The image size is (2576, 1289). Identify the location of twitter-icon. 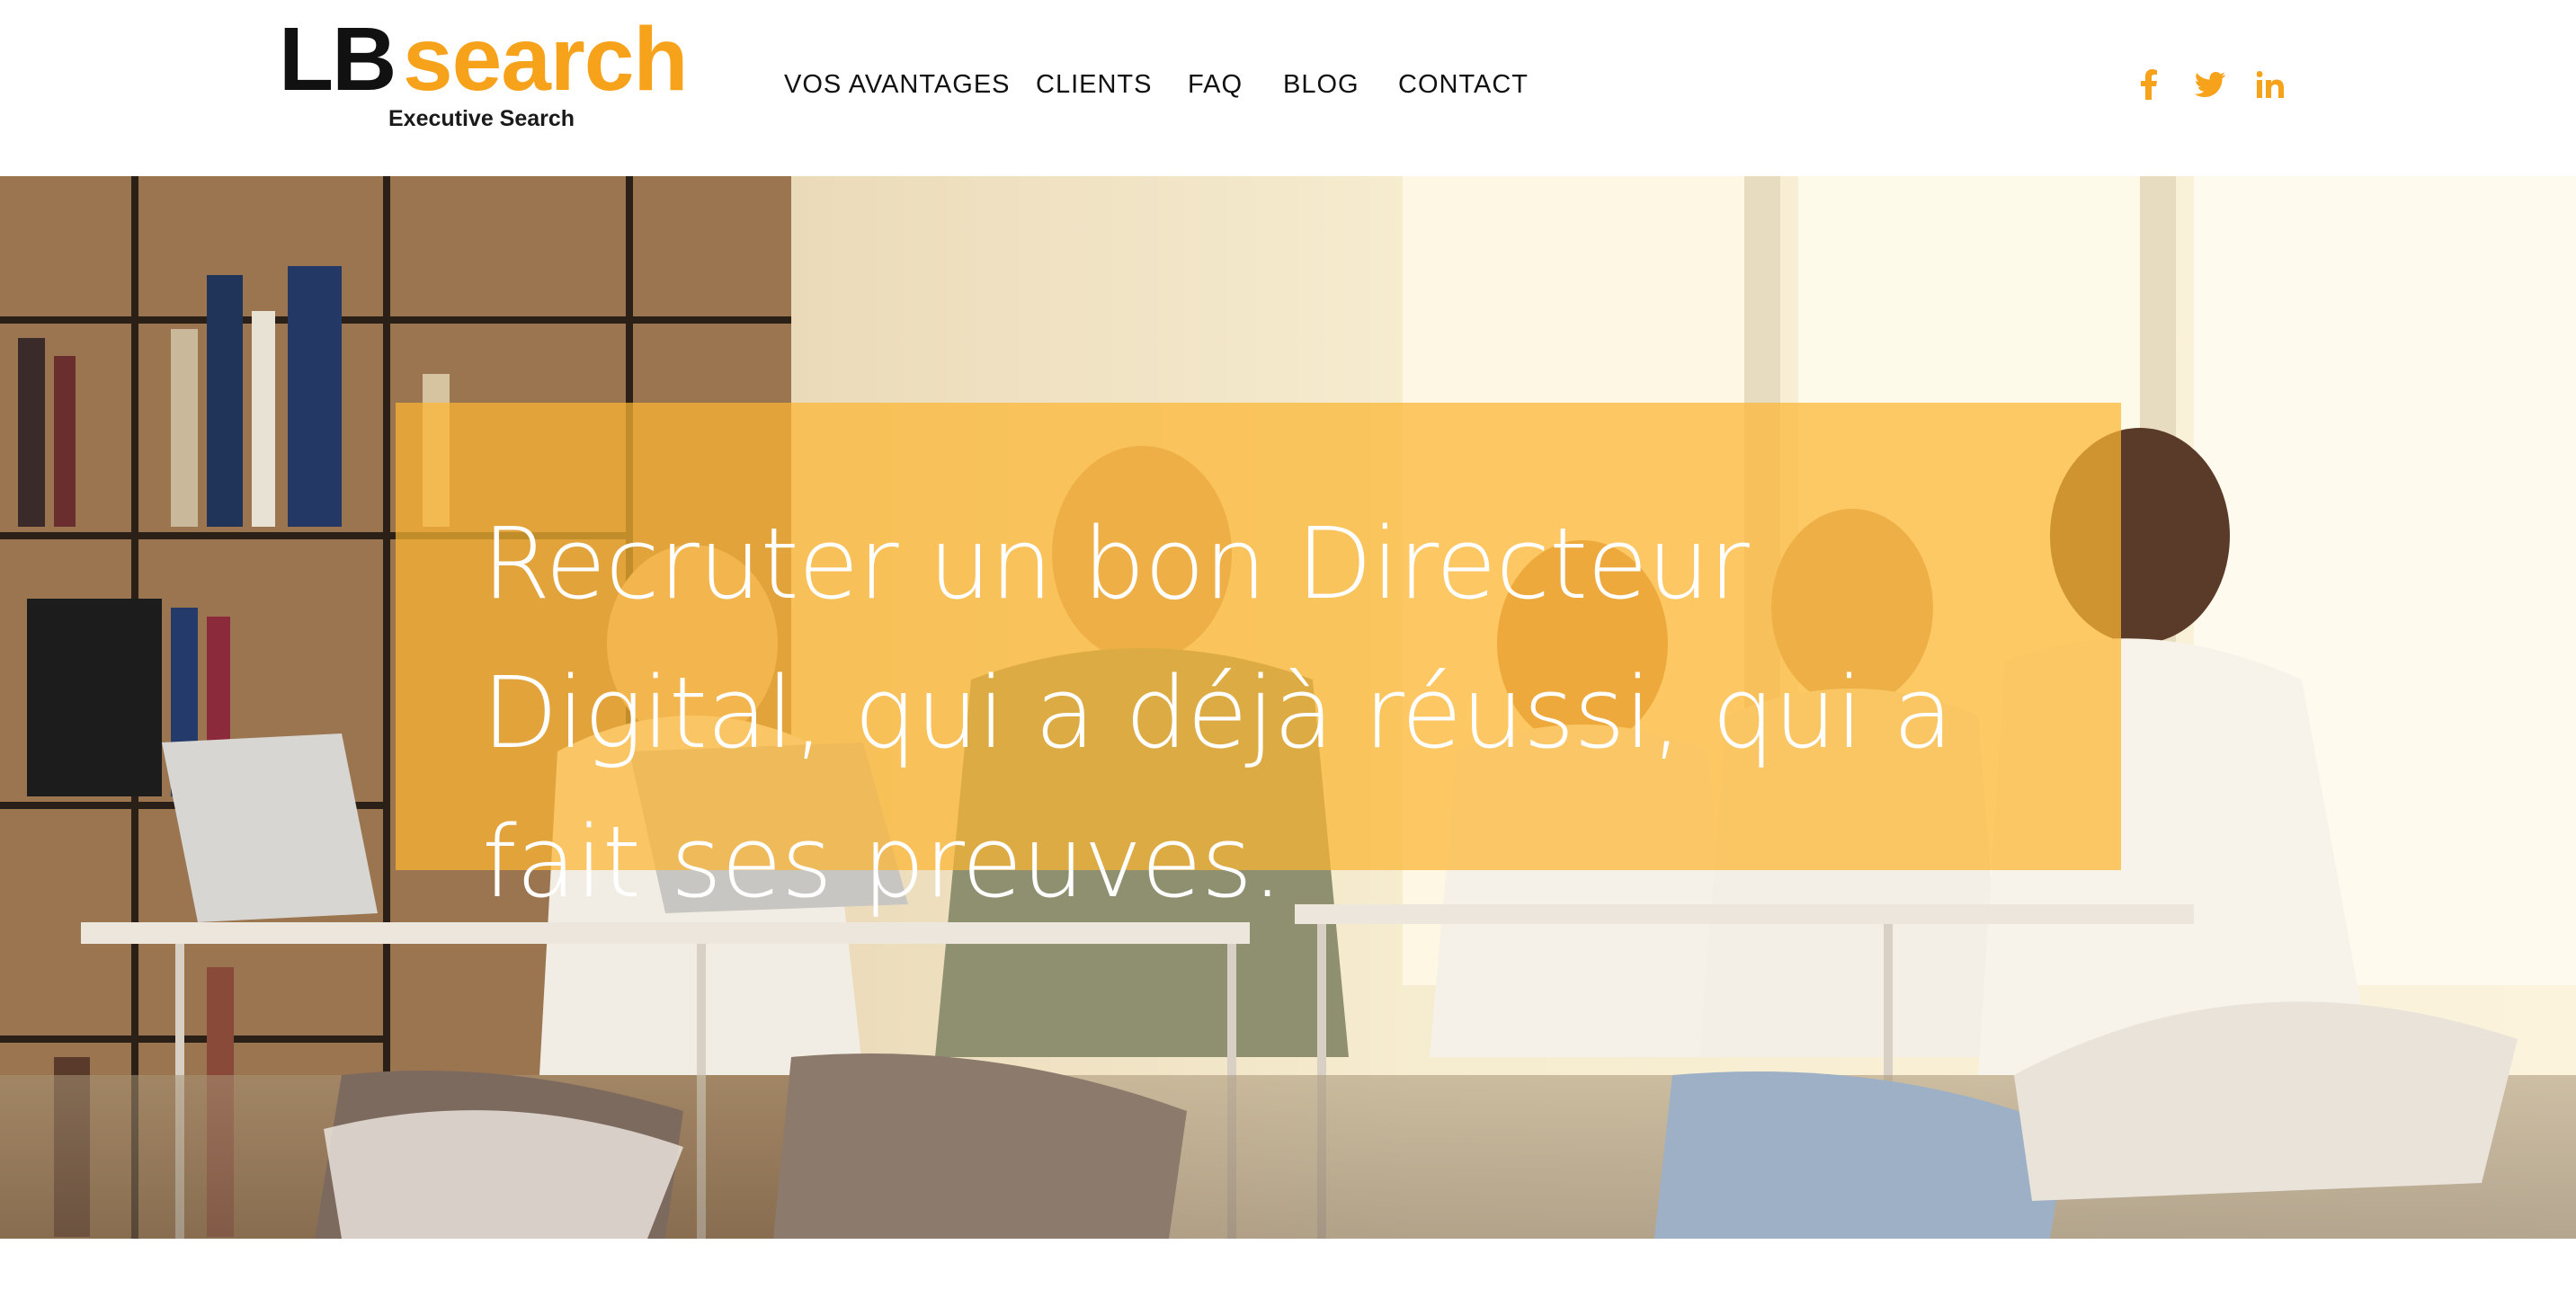
(2210, 84).